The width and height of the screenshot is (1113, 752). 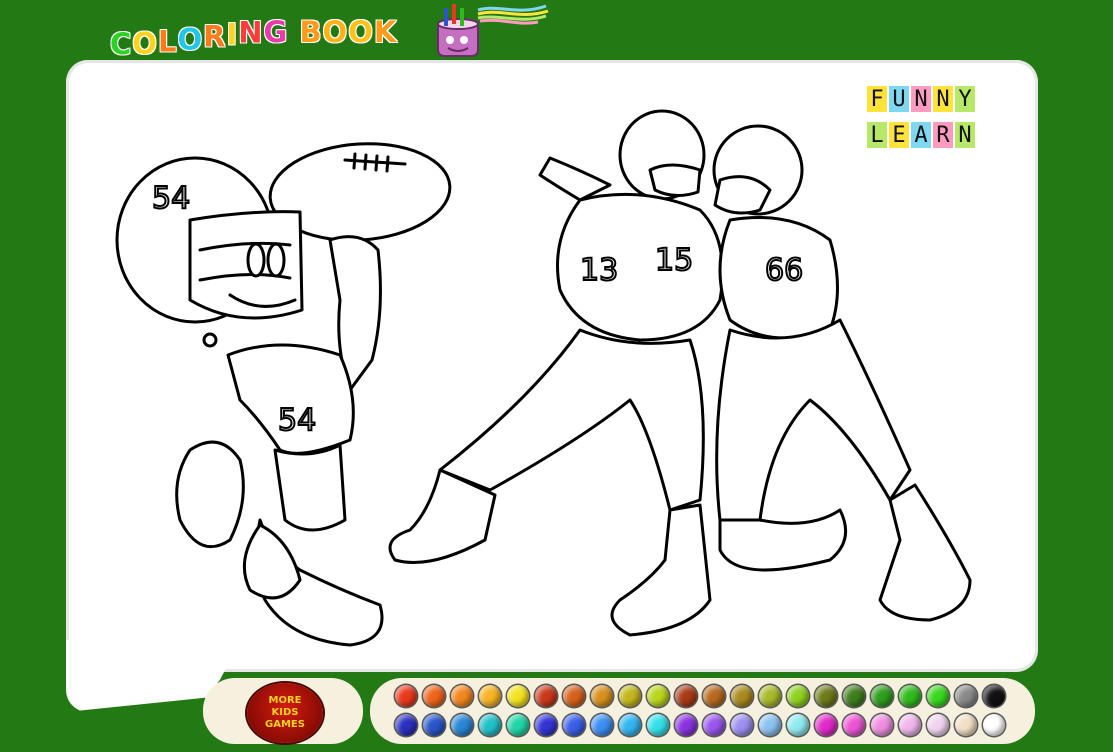 What do you see at coordinates (293, 32) in the screenshot?
I see `title-letter` at bounding box center [293, 32].